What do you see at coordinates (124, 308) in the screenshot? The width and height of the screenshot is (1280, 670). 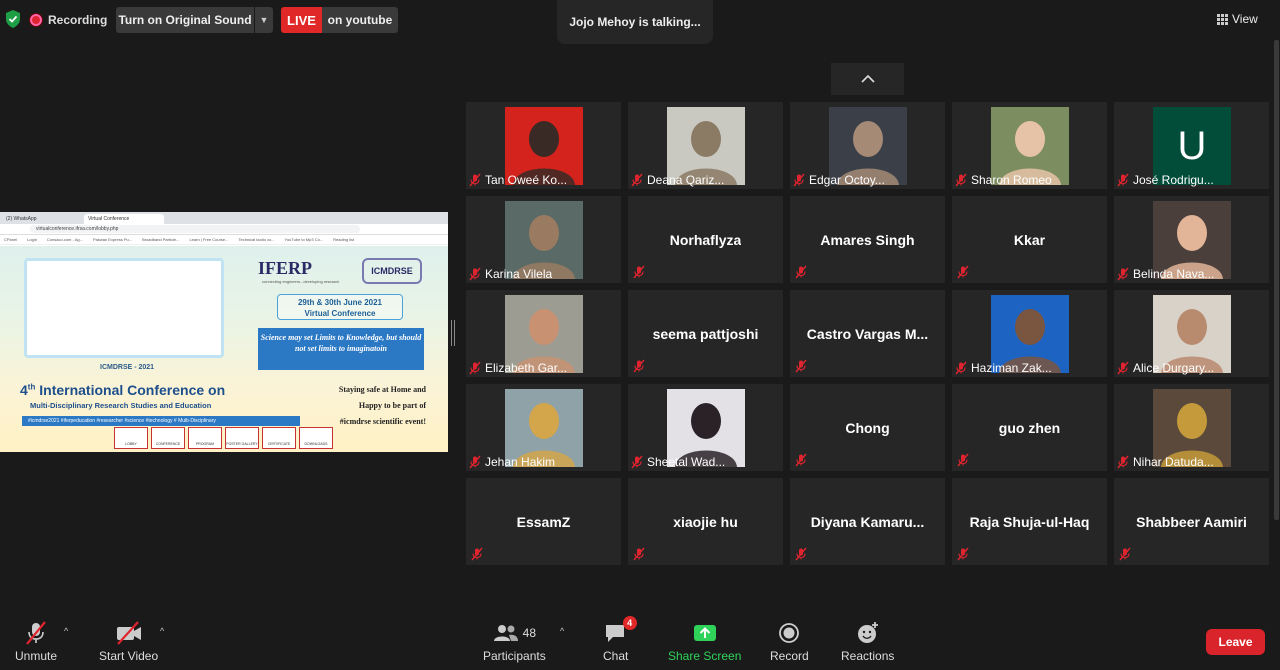 I see `poster-video-frame` at bounding box center [124, 308].